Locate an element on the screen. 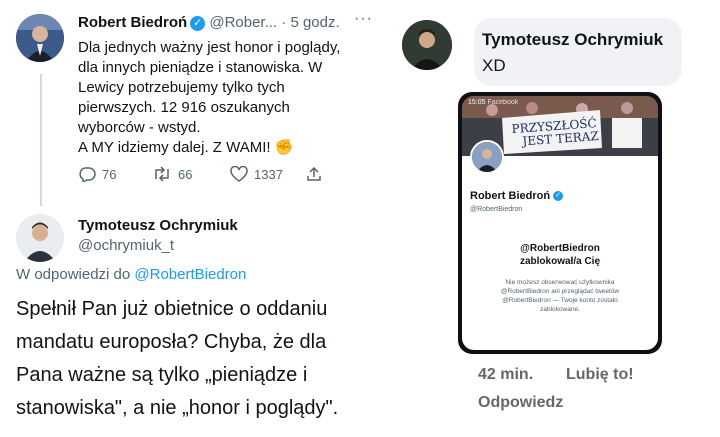 The height and width of the screenshot is (437, 720). reply-to-link: @RobertBiedron is located at coordinates (190, 274).